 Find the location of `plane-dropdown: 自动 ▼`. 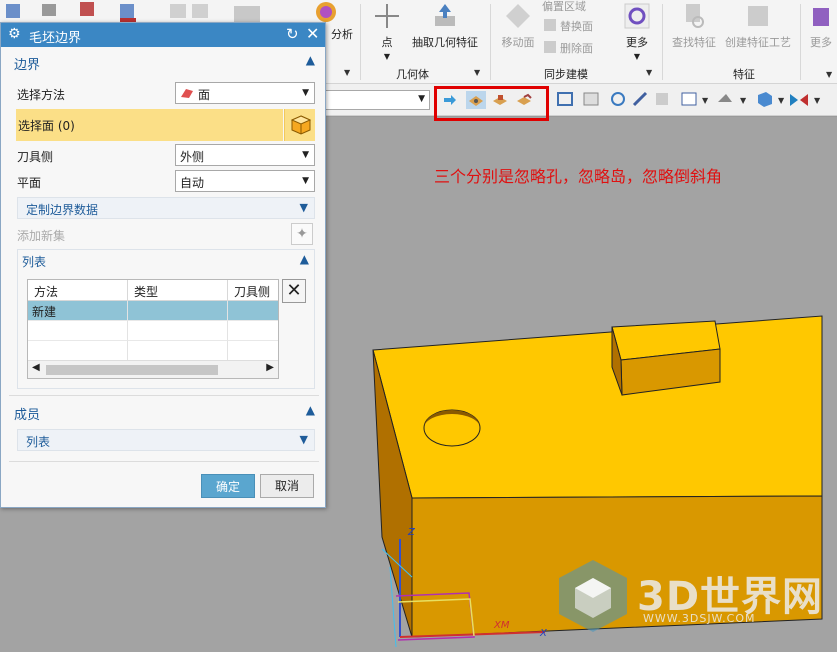

plane-dropdown: 自动 ▼ is located at coordinates (245, 181).